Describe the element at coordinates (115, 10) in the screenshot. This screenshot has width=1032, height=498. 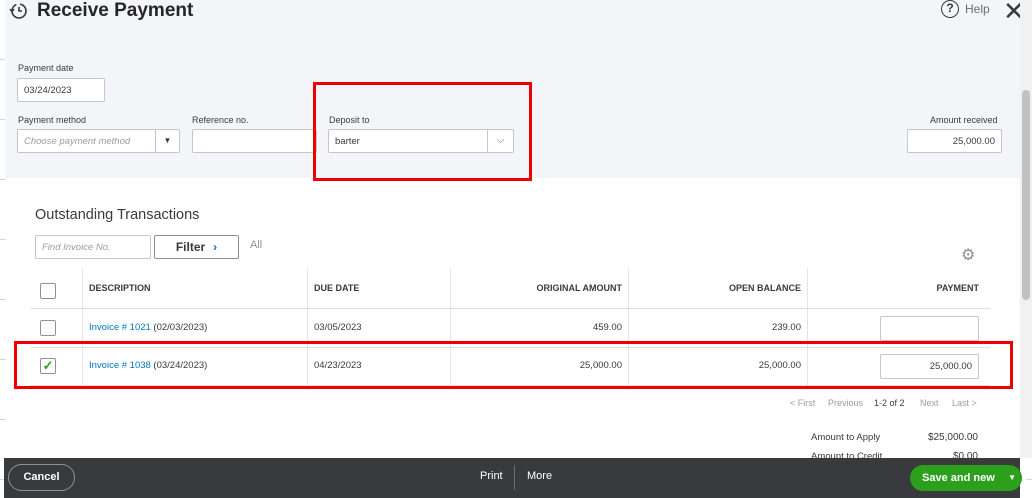
I see `page-title: Receive Payment` at that location.